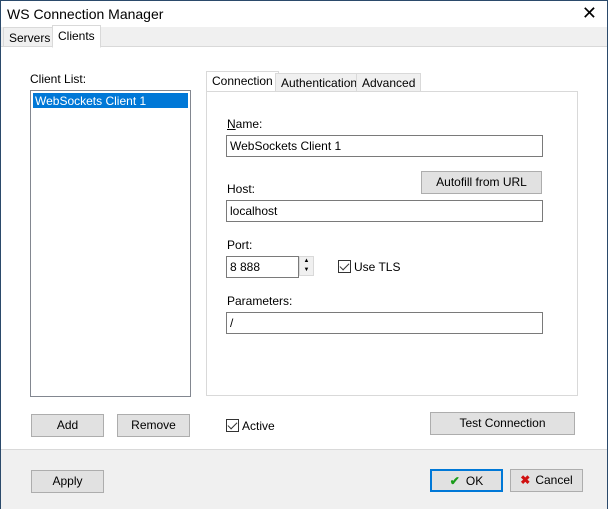 This screenshot has width=608, height=509. Describe the element at coordinates (30, 37) in the screenshot. I see `tab-servers: Servers` at that location.